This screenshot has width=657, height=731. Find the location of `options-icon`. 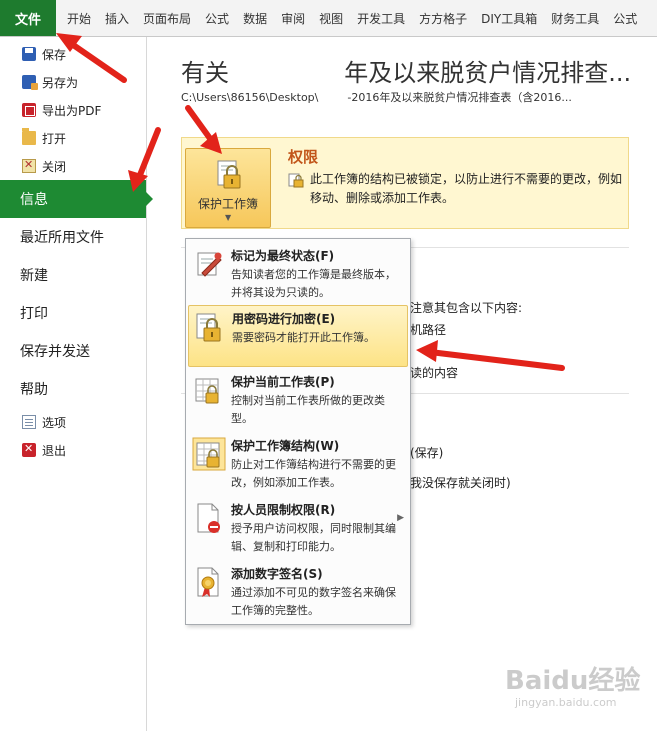

options-icon is located at coordinates (29, 422).